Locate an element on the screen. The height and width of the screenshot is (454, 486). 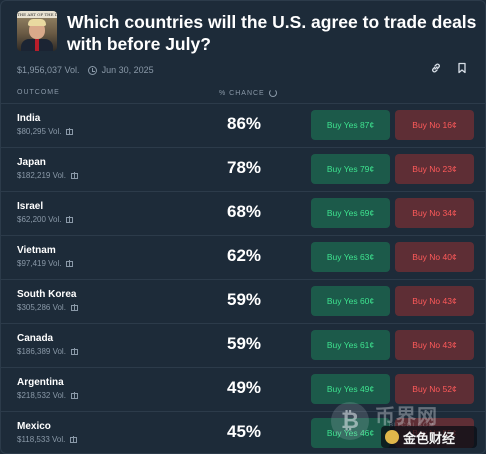
buy-yes-button: Buy Yes 79¢ is located at coordinates (350, 169).